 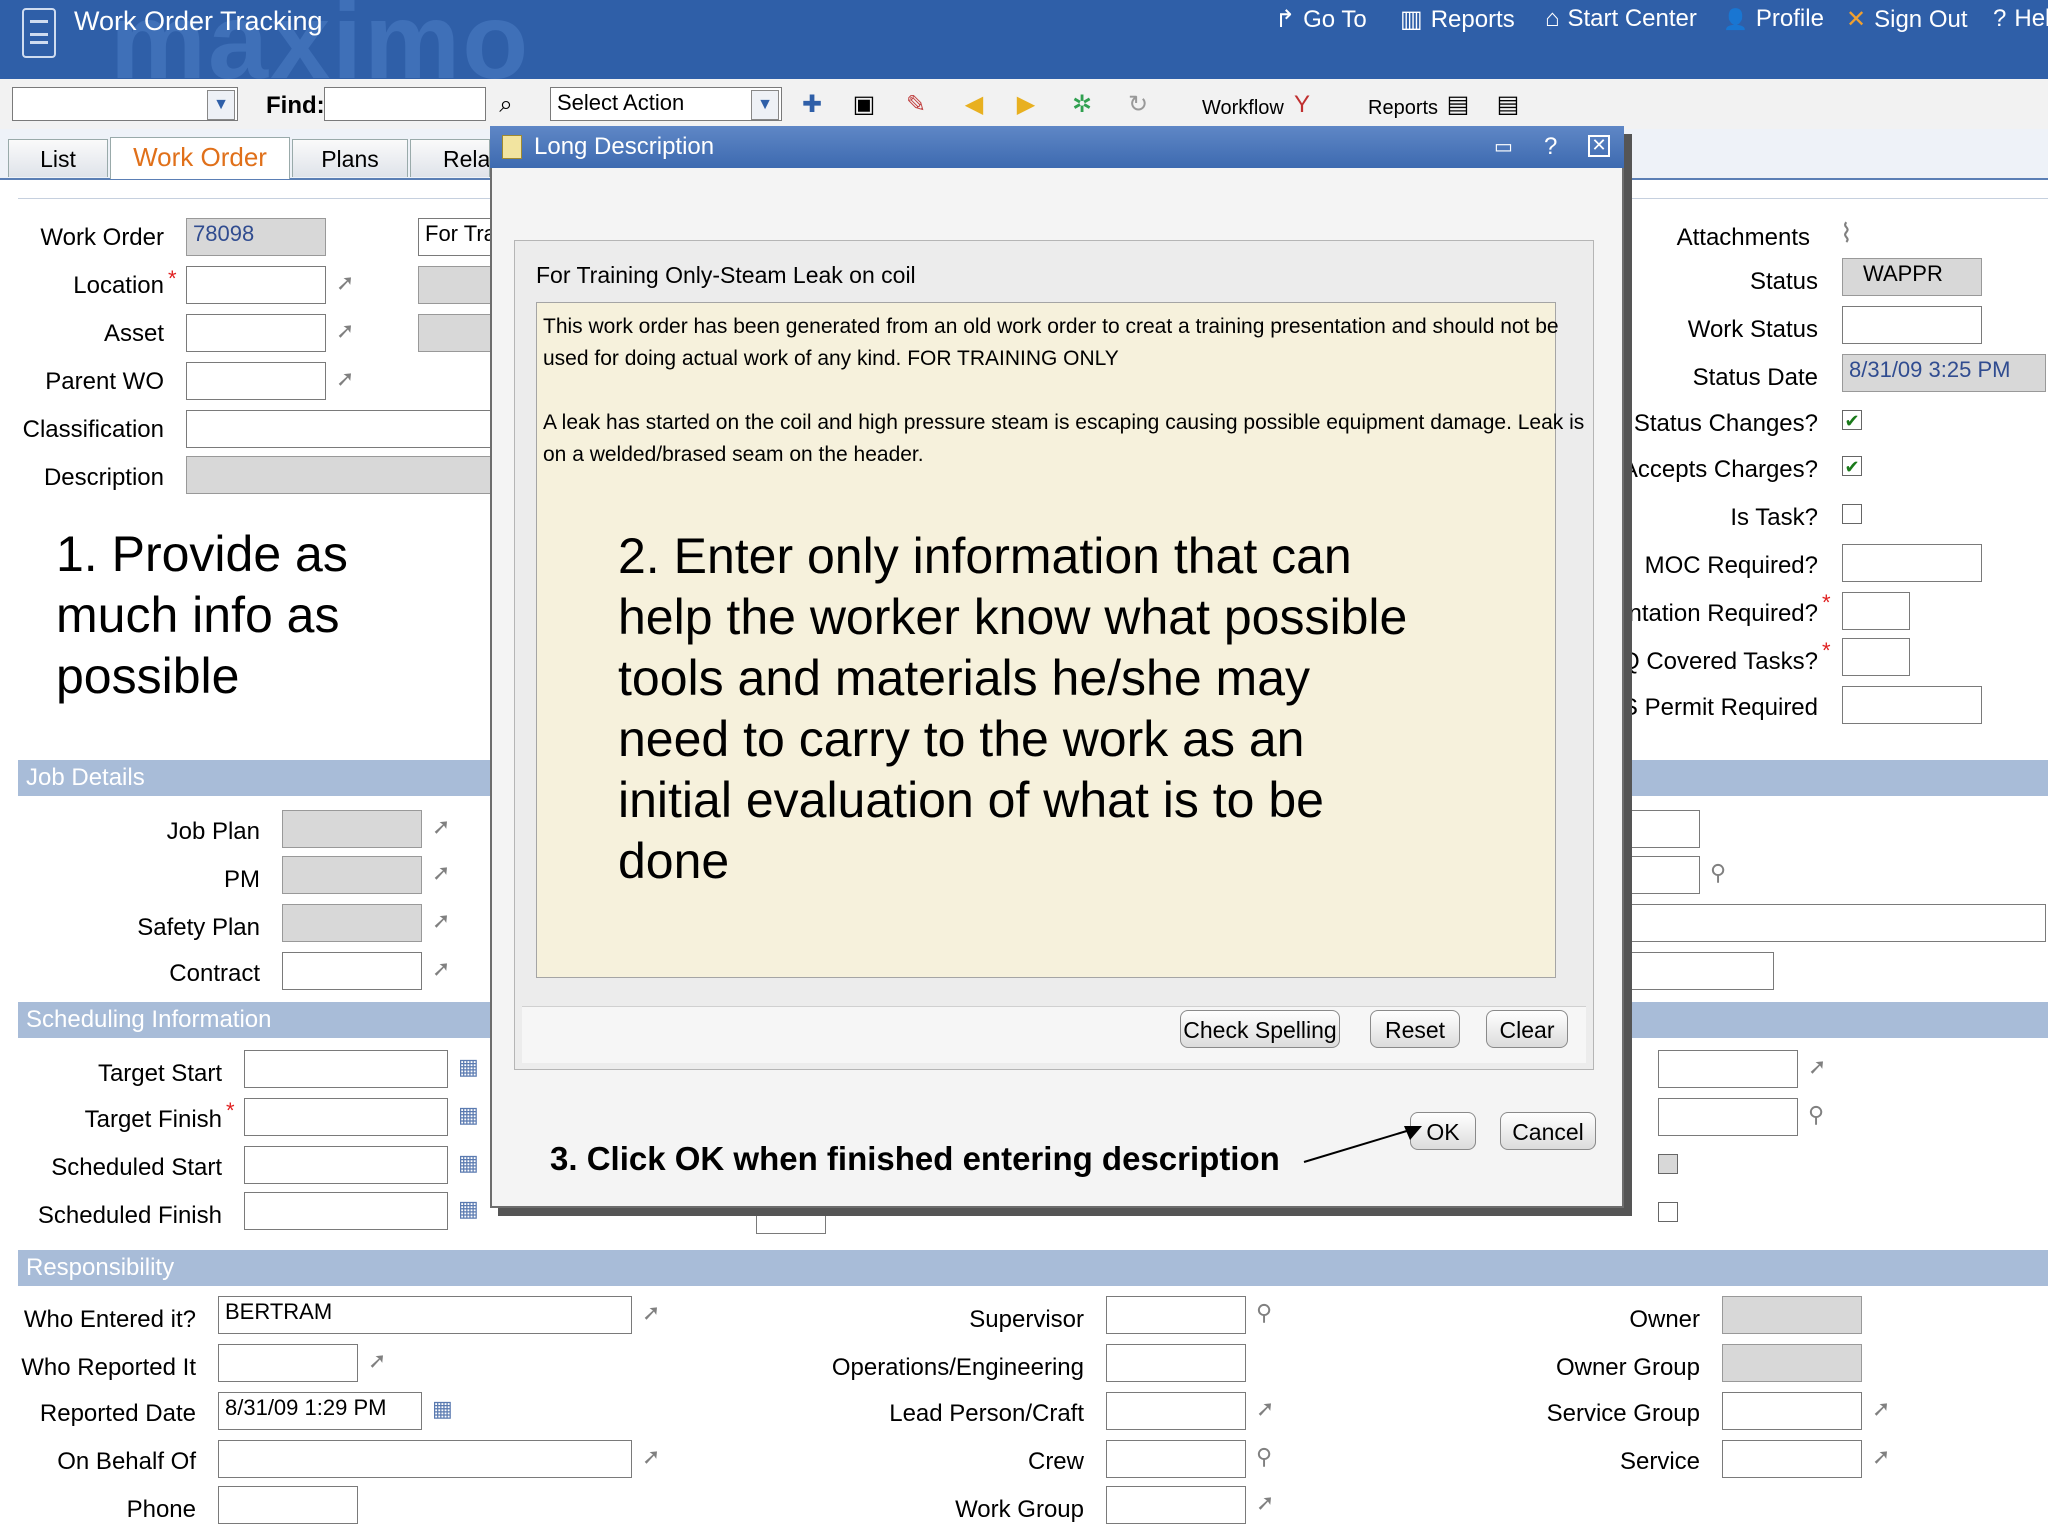 I want to click on route-icon: ↻, so click(x=1138, y=105).